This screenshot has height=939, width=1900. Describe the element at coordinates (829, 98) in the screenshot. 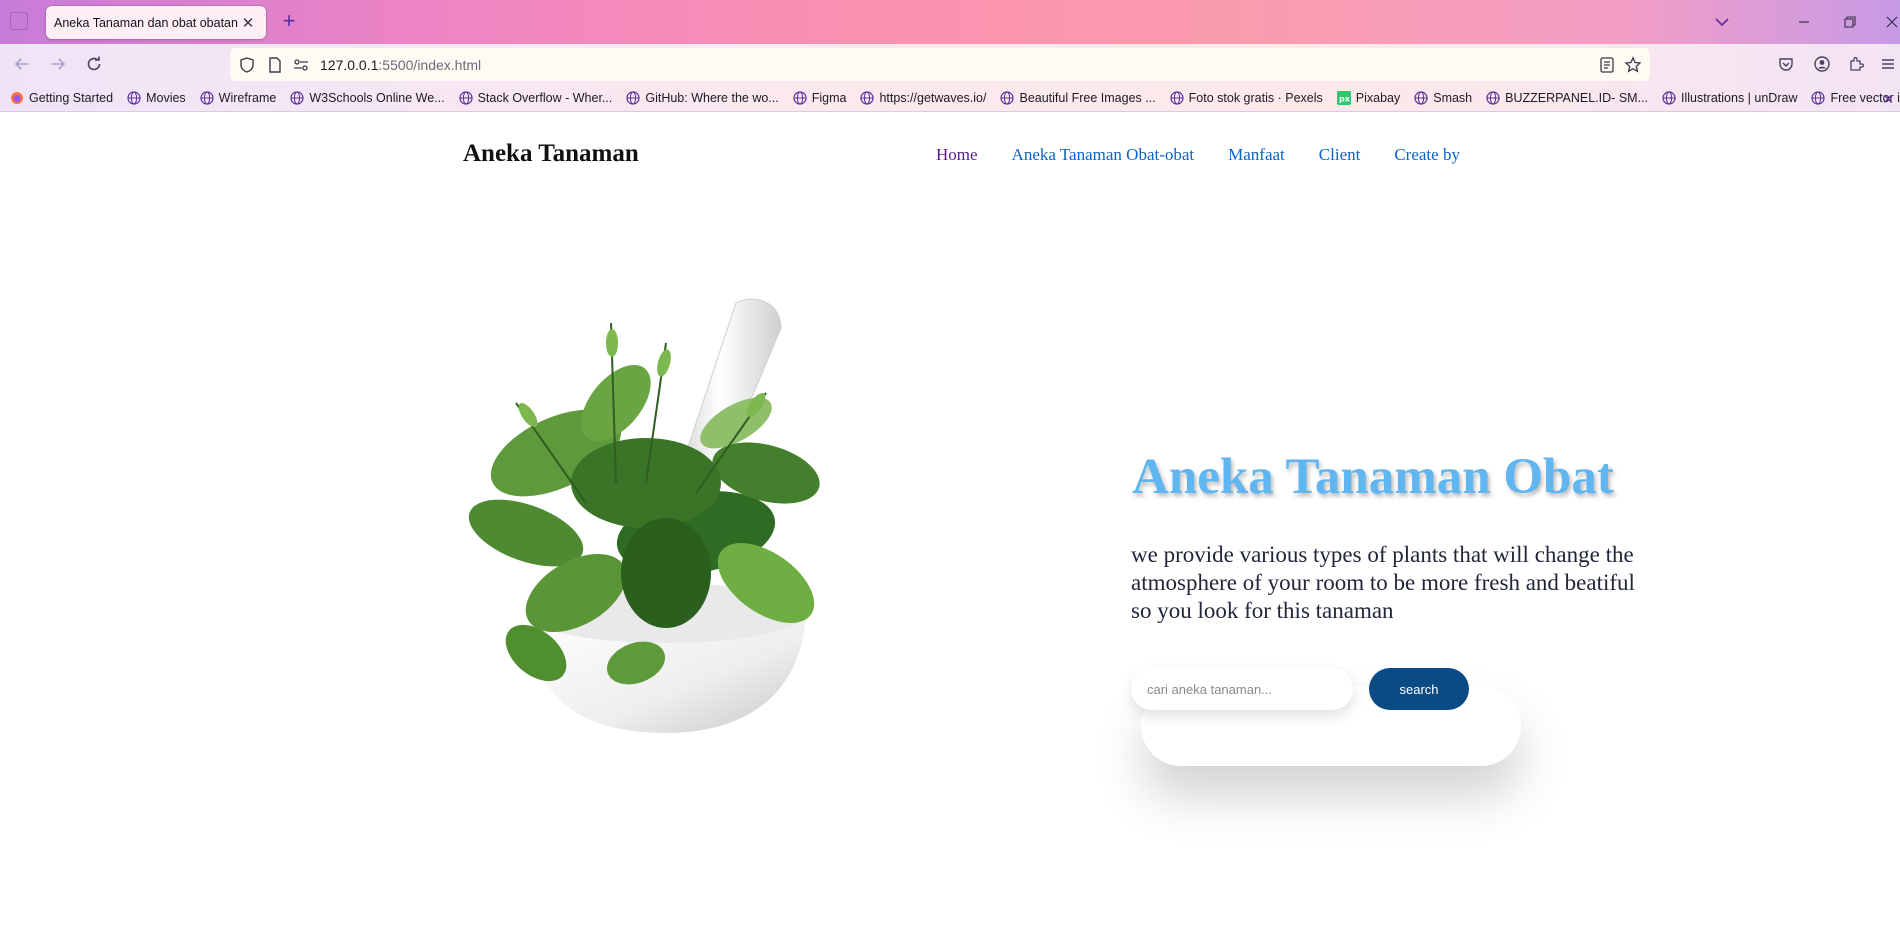

I see `bookmark-label: Figma` at that location.